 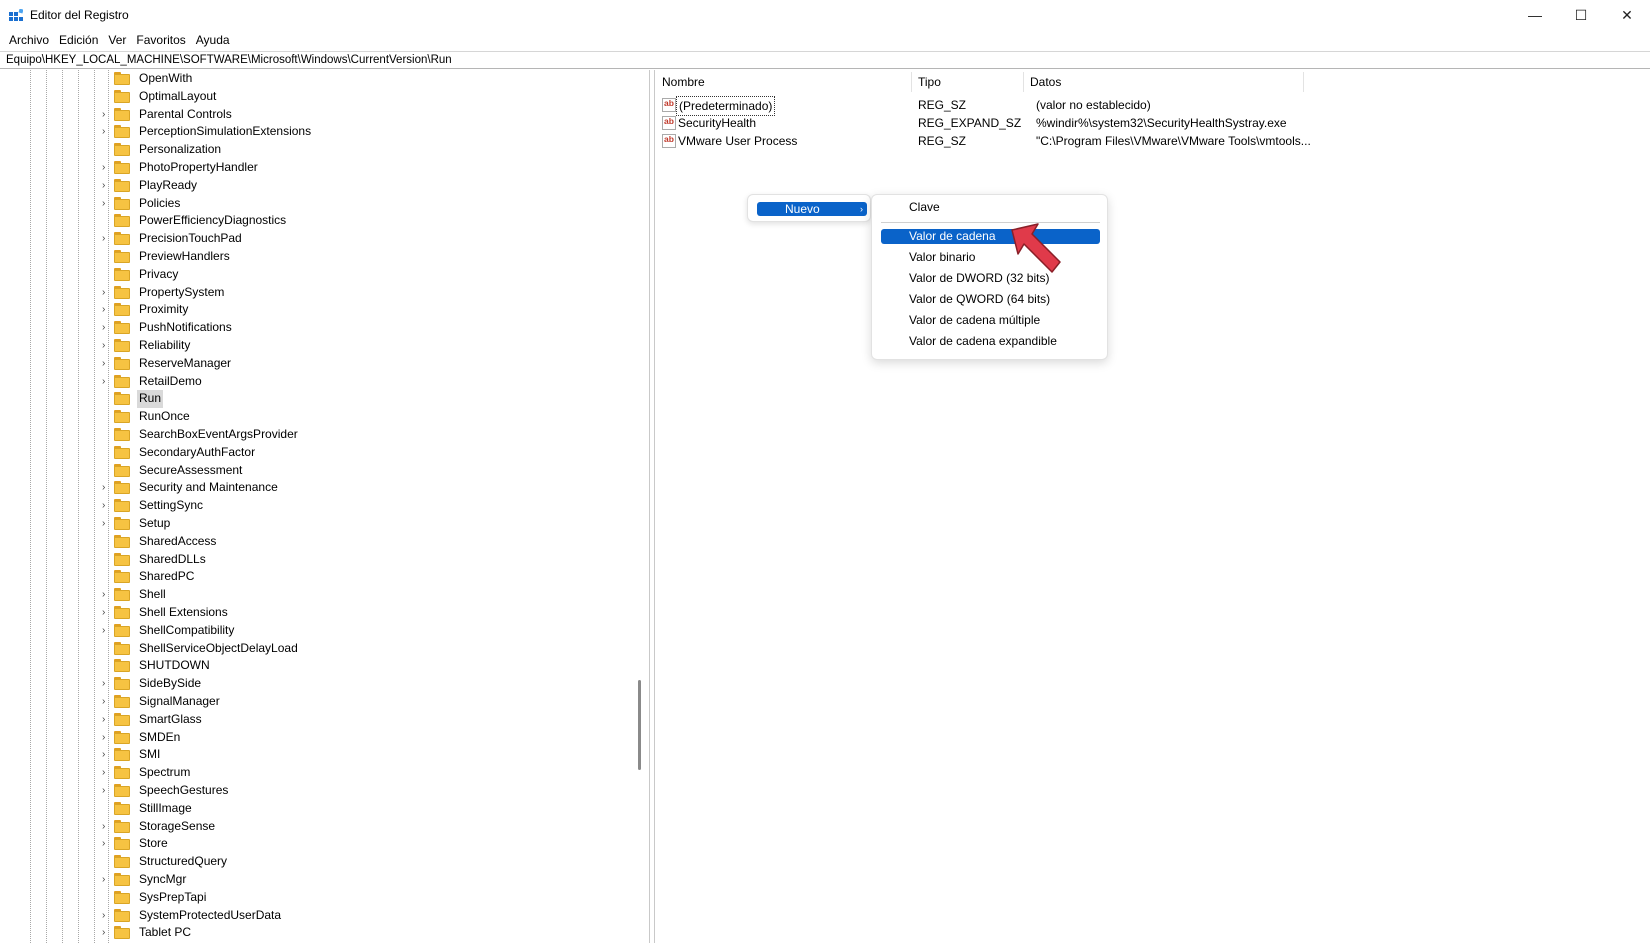 What do you see at coordinates (1581, 15) in the screenshot?
I see `maximize-button: ☐` at bounding box center [1581, 15].